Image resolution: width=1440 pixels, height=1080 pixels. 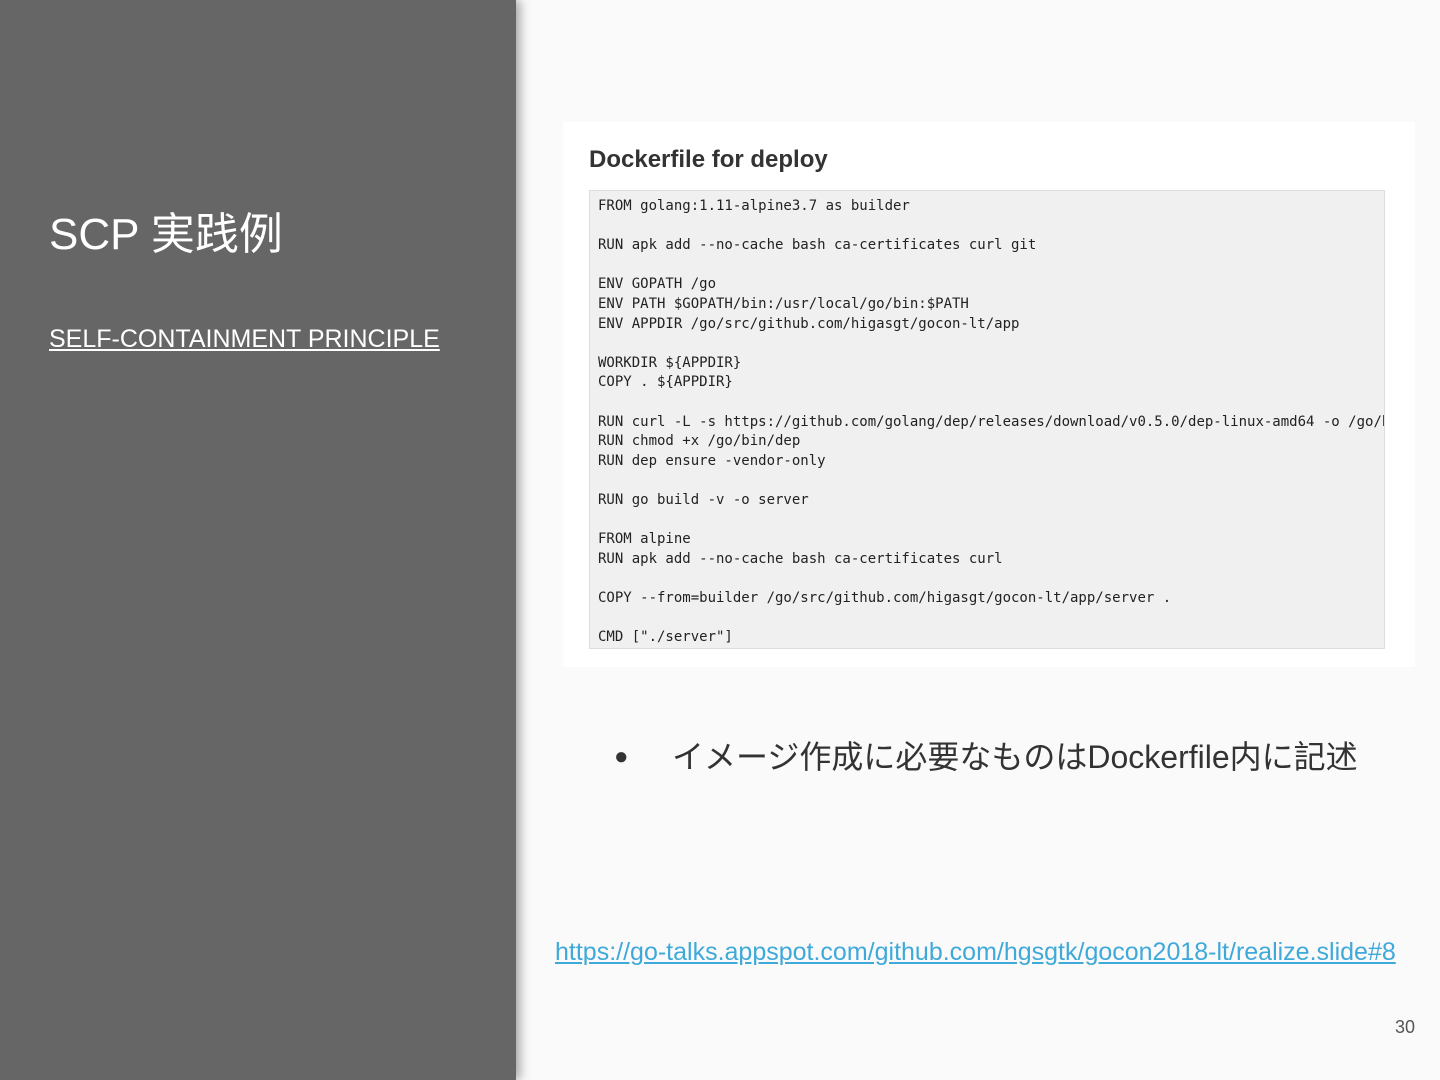 I want to click on code-line: CMD ["./server"], so click(x=665, y=637).